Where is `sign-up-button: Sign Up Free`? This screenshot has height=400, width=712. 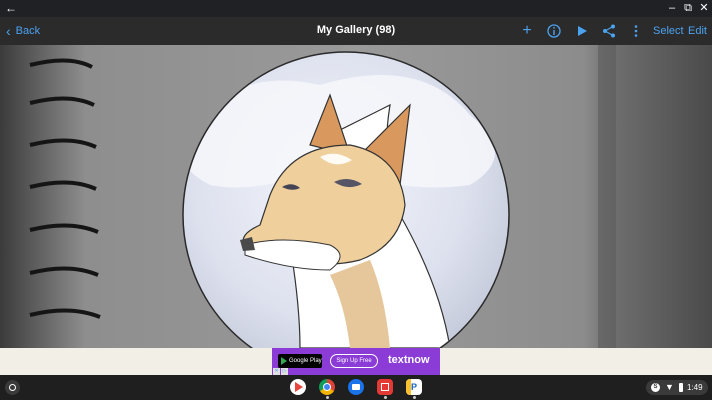
sign-up-button: Sign Up Free is located at coordinates (354, 361).